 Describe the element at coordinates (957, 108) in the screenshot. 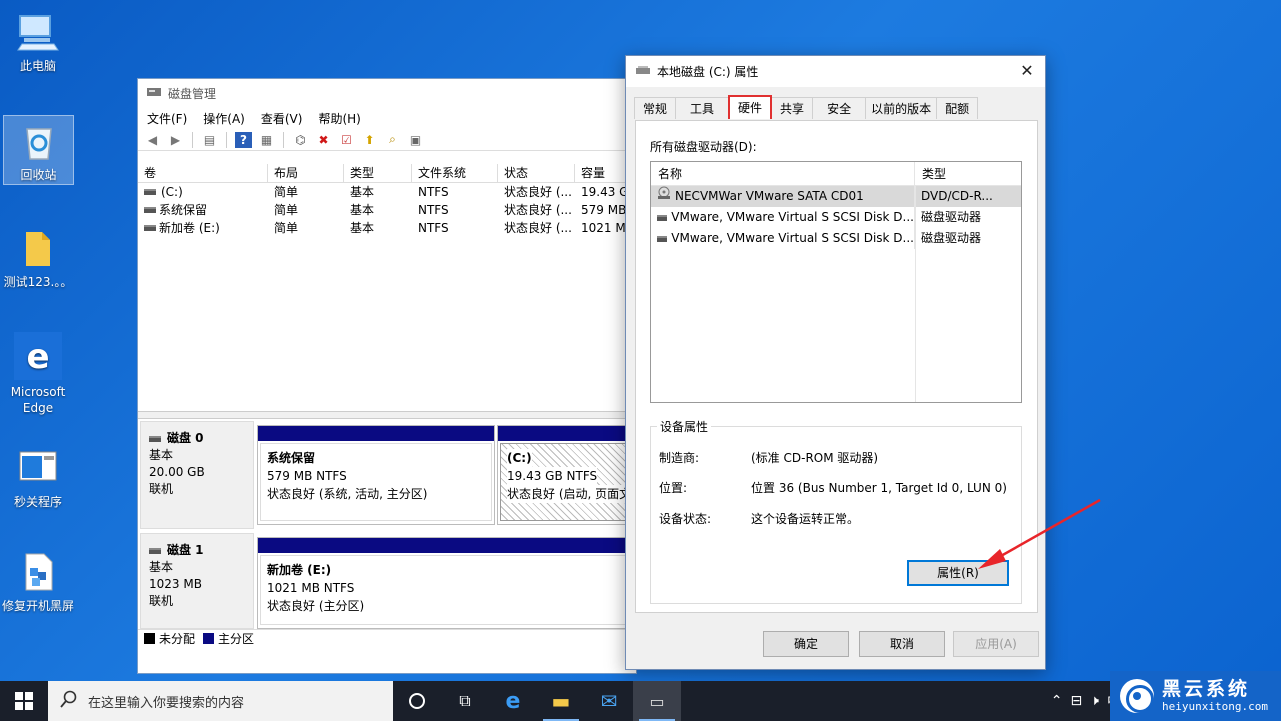

I see `tab-quota: 配额` at that location.